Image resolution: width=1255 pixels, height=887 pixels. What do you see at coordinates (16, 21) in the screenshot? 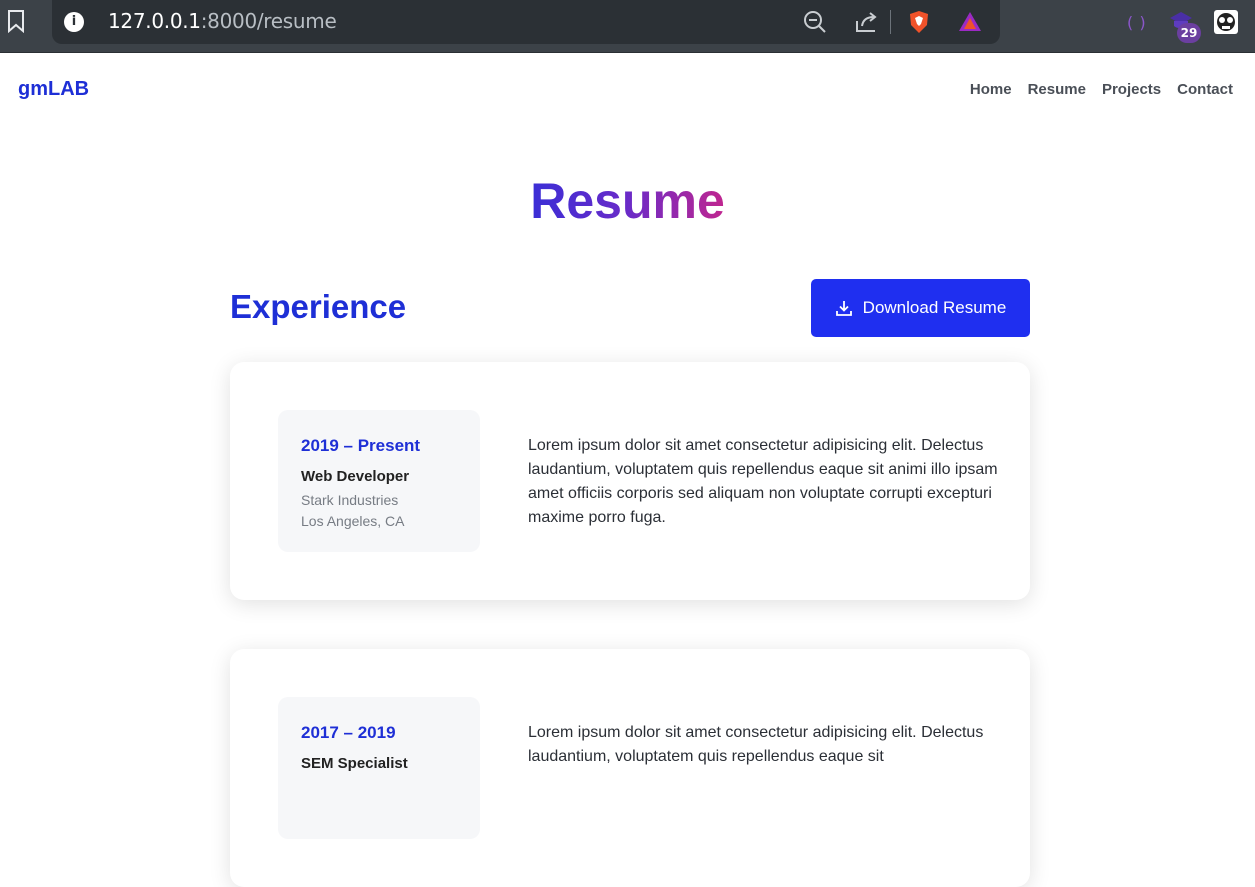
I see `bookmark-icon` at bounding box center [16, 21].